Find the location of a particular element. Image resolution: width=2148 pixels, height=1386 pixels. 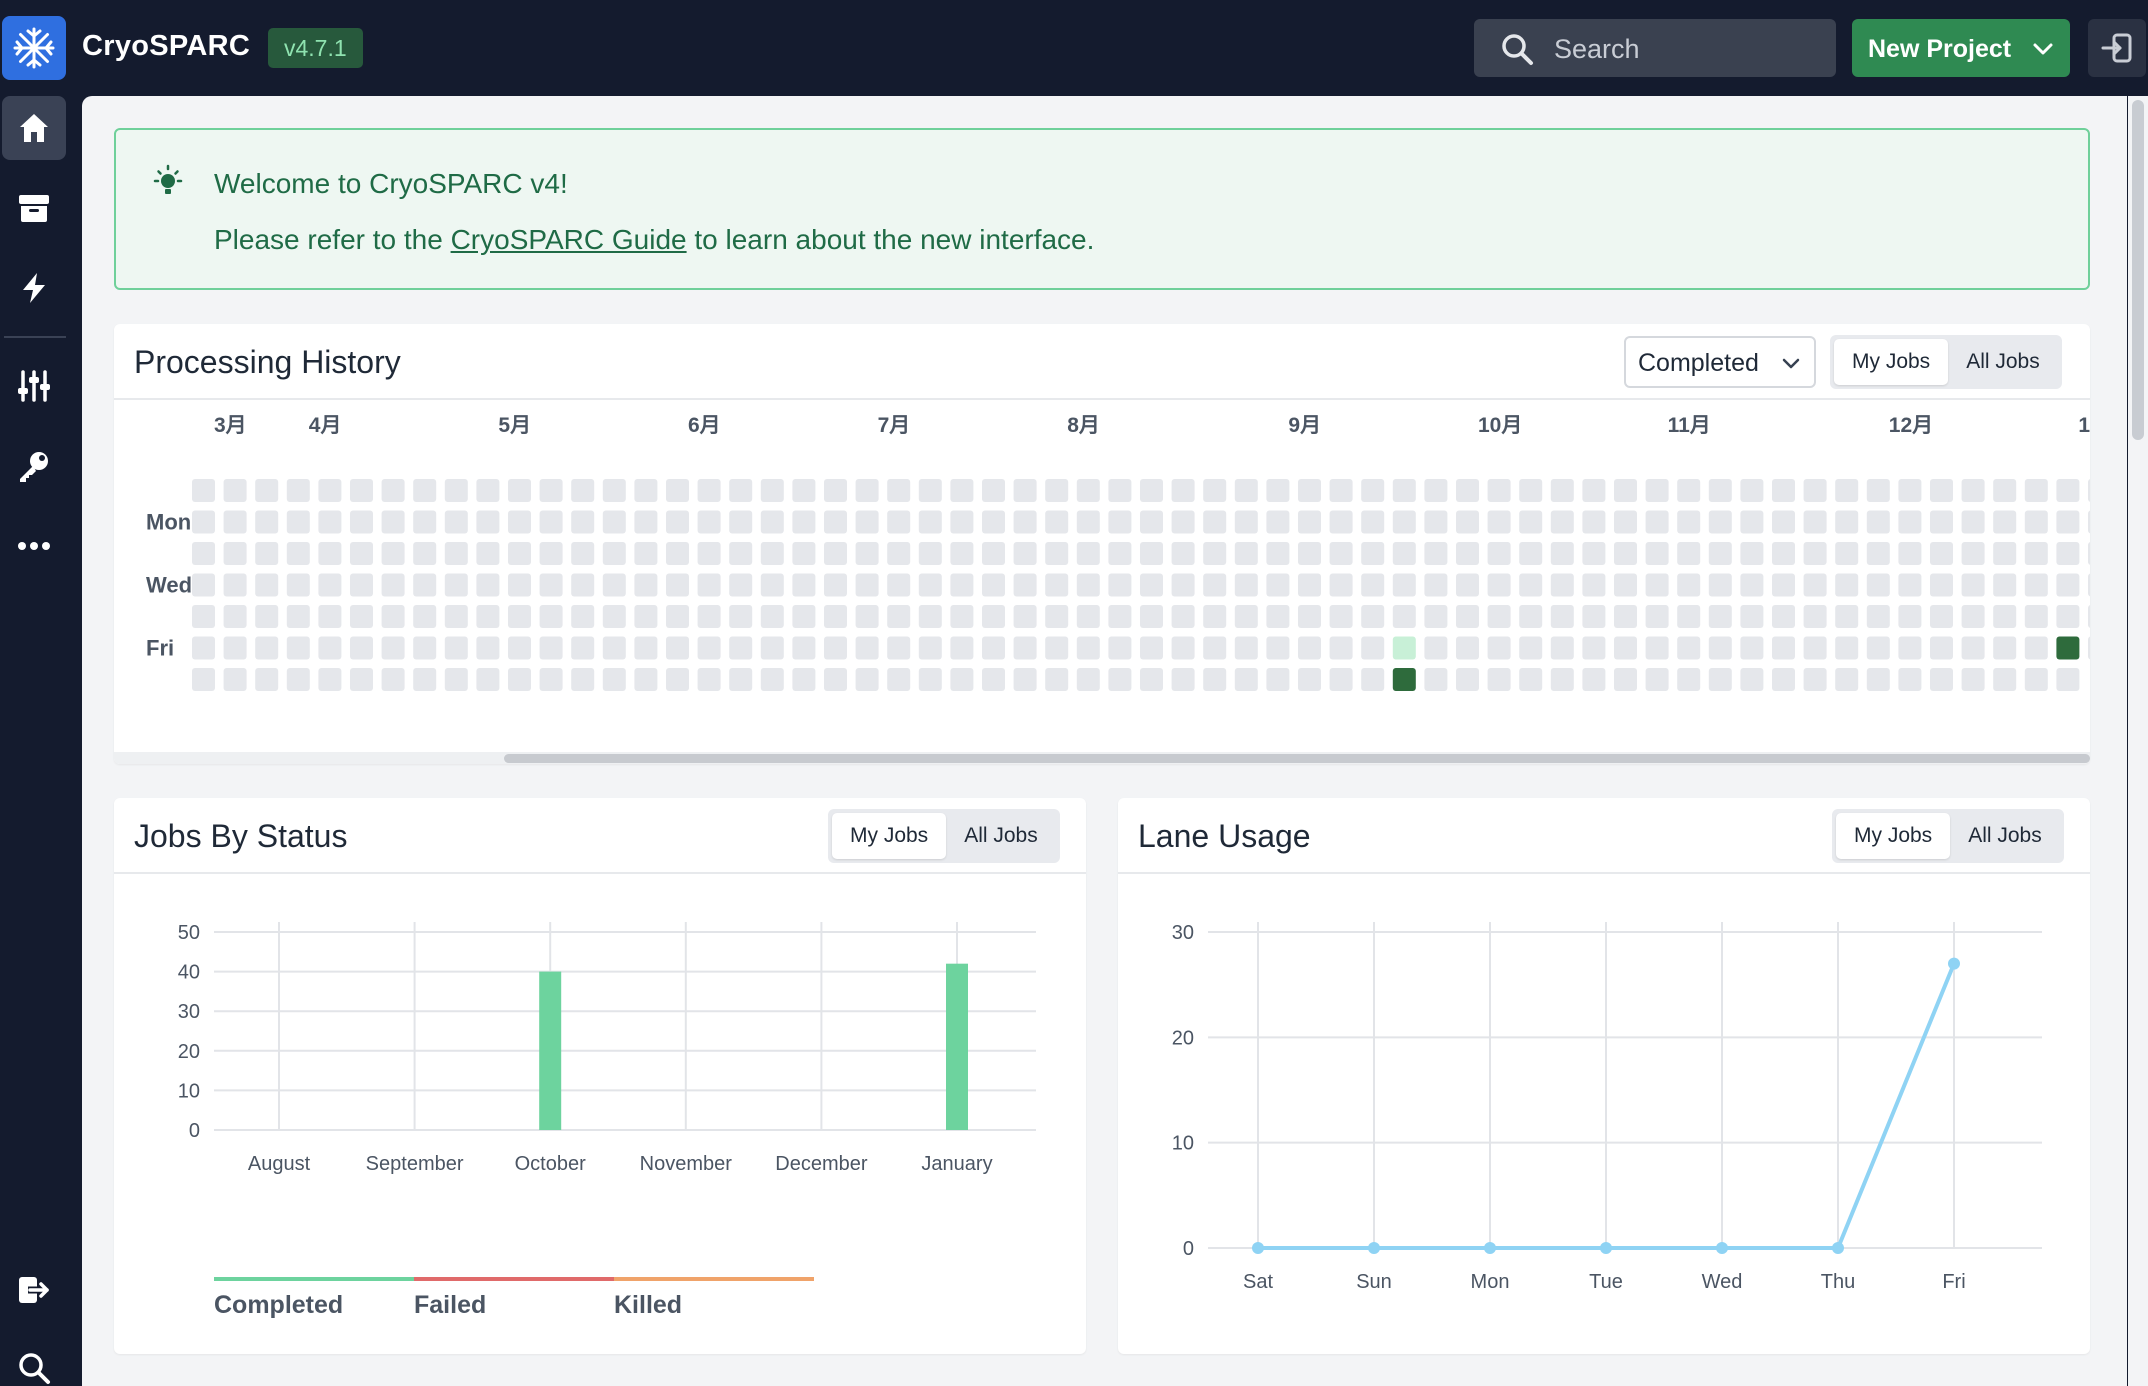

heatmap-scrollbar-thumb is located at coordinates (1297, 758).